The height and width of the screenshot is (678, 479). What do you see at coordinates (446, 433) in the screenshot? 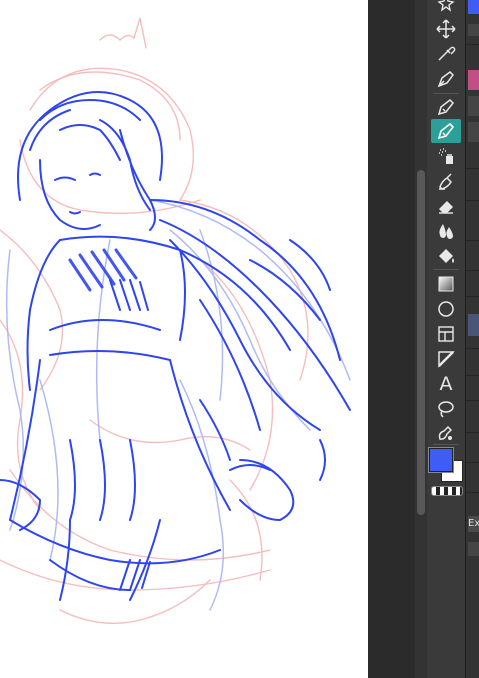
I see `correct-line-icon` at bounding box center [446, 433].